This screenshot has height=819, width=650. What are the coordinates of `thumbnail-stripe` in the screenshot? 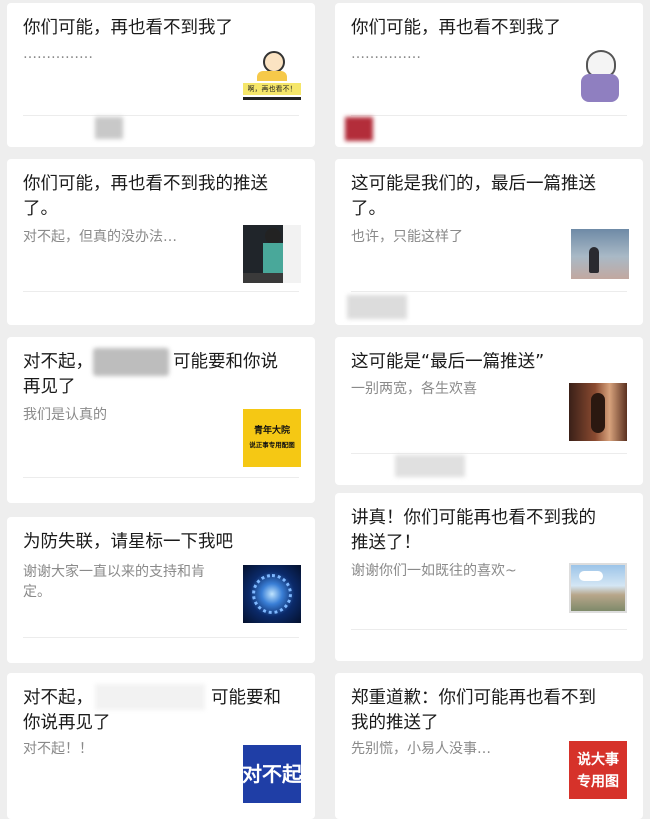 It's located at (272, 98).